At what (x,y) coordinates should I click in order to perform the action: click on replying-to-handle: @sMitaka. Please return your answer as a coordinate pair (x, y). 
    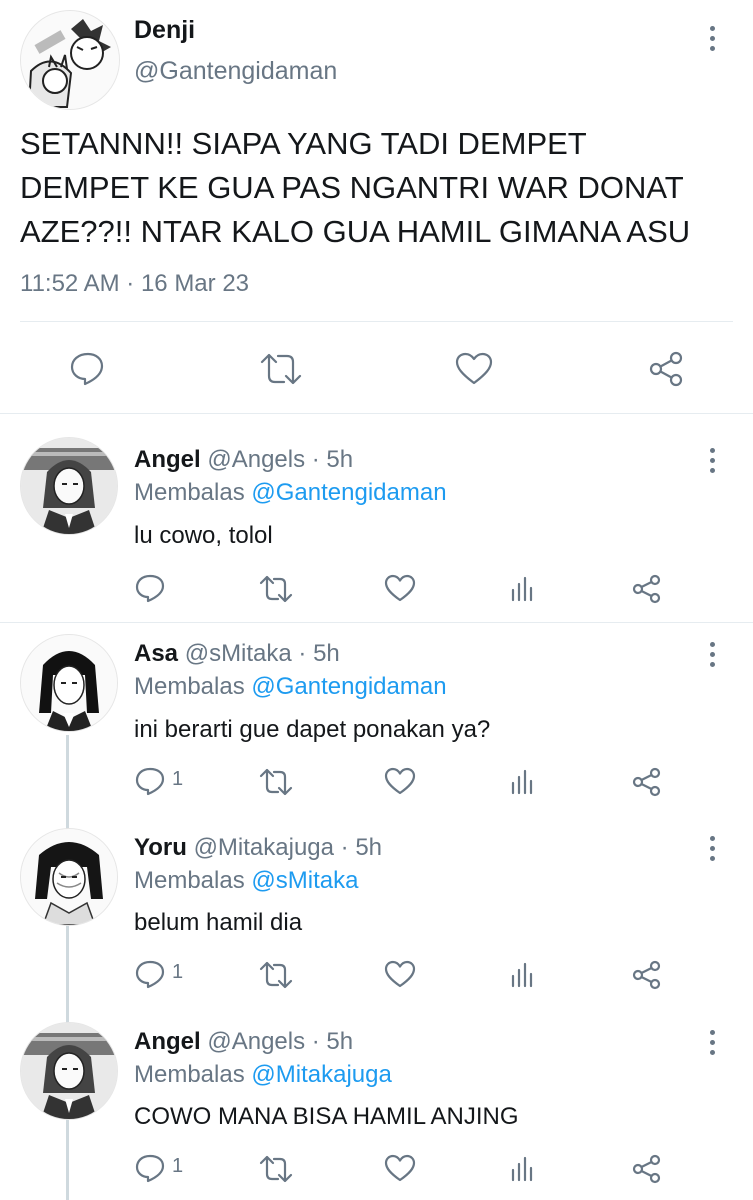
    Looking at the image, I should click on (304, 880).